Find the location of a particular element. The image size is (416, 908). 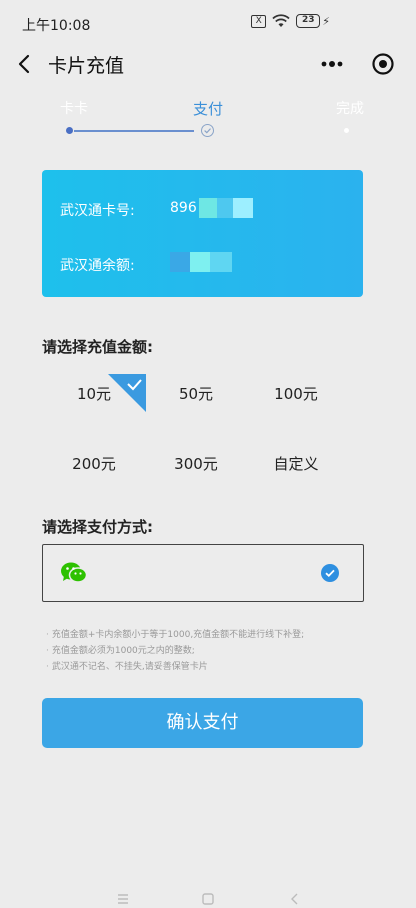

amount-option-label: 自定义 is located at coordinates (296, 464).